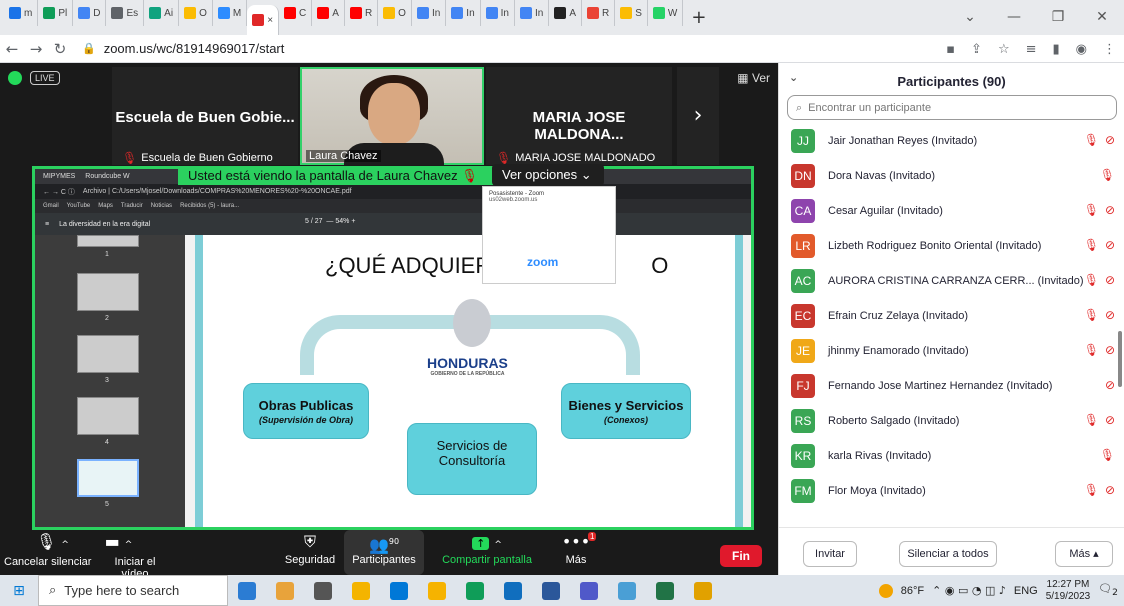 The width and height of the screenshot is (1124, 606). I want to click on participant-row: CA Cesar Aguilar (Invitado) 🎙 ⊘, so click(951, 210).